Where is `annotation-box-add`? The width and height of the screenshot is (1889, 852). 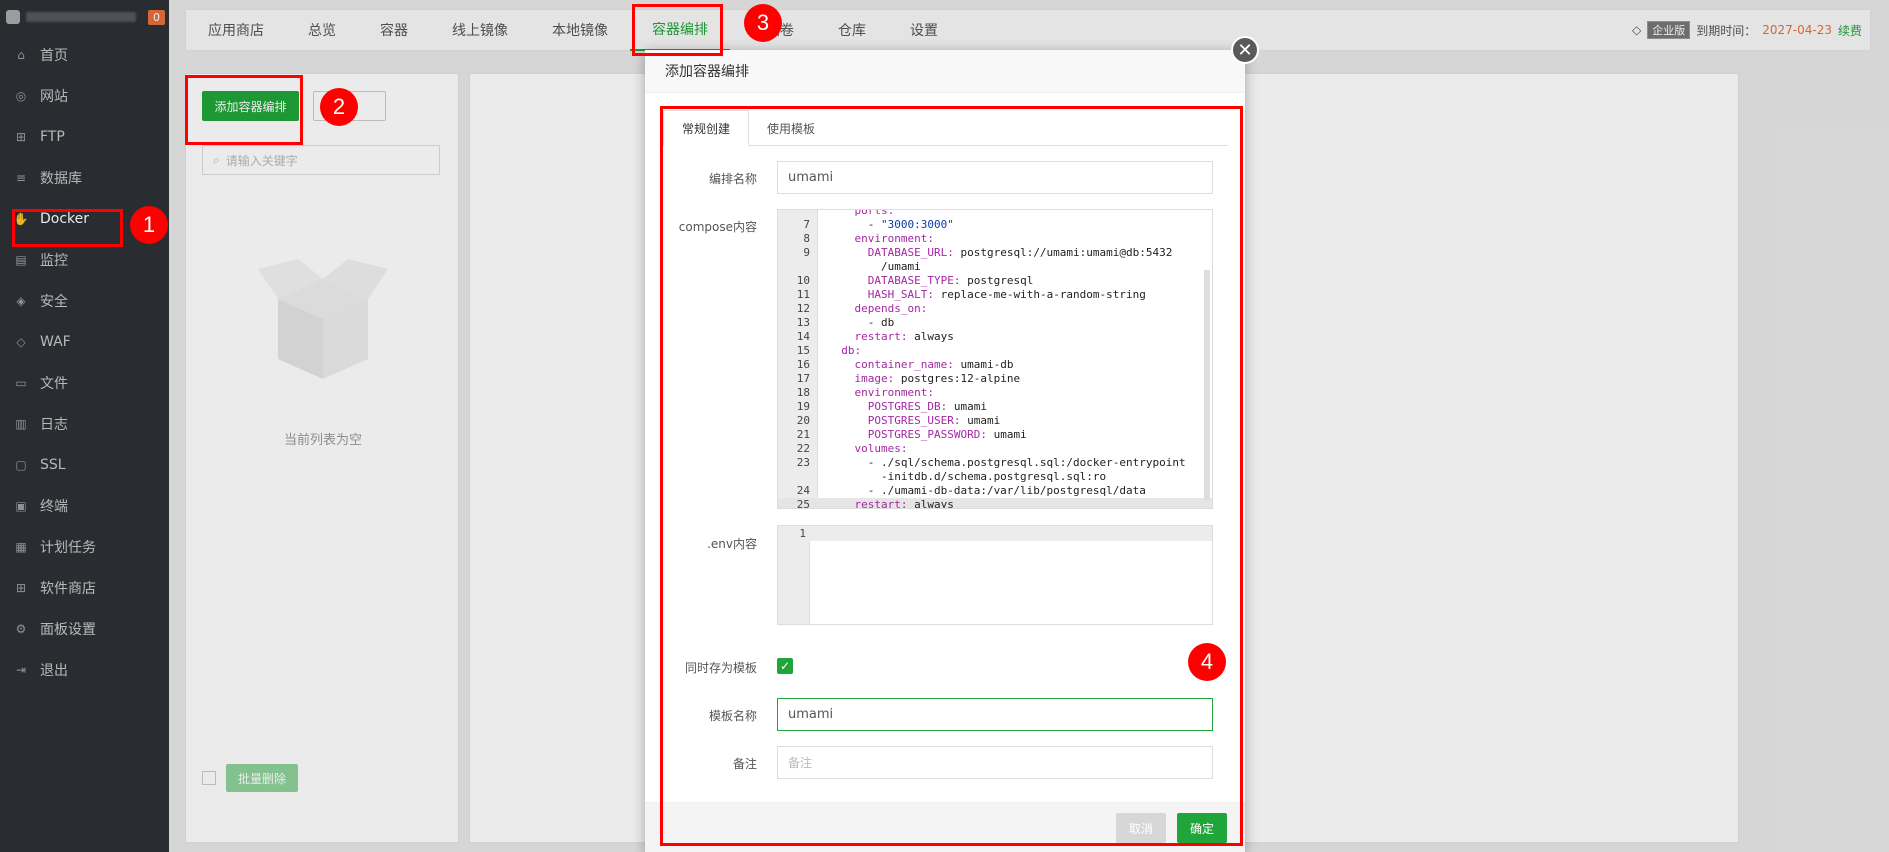
annotation-box-add is located at coordinates (244, 110).